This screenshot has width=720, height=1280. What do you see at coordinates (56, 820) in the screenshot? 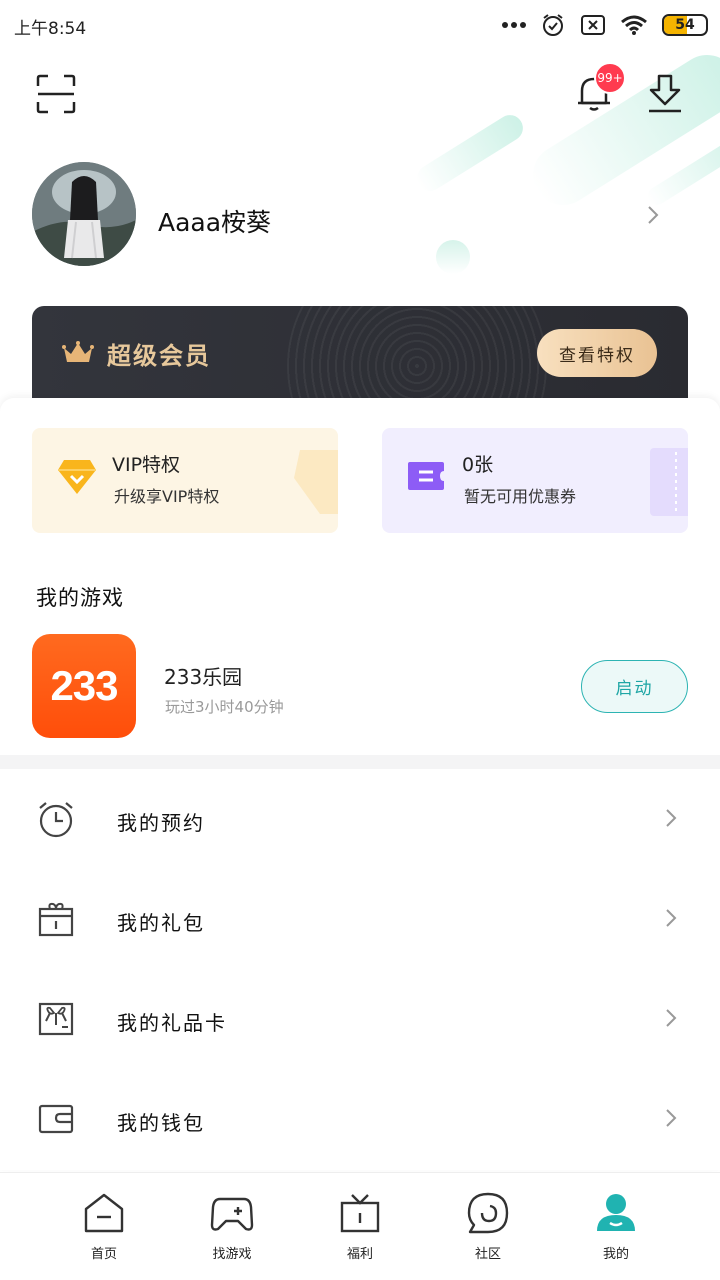
I see `alarm-clock-icon` at bounding box center [56, 820].